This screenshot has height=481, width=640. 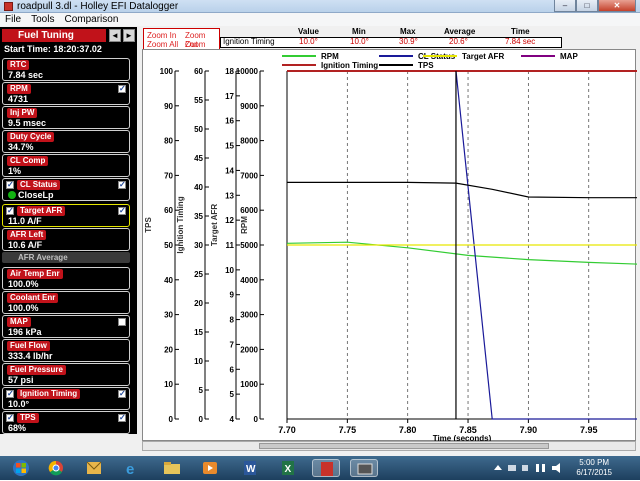 What do you see at coordinates (426, 65) in the screenshot?
I see `legend-label: TPS` at bounding box center [426, 65].